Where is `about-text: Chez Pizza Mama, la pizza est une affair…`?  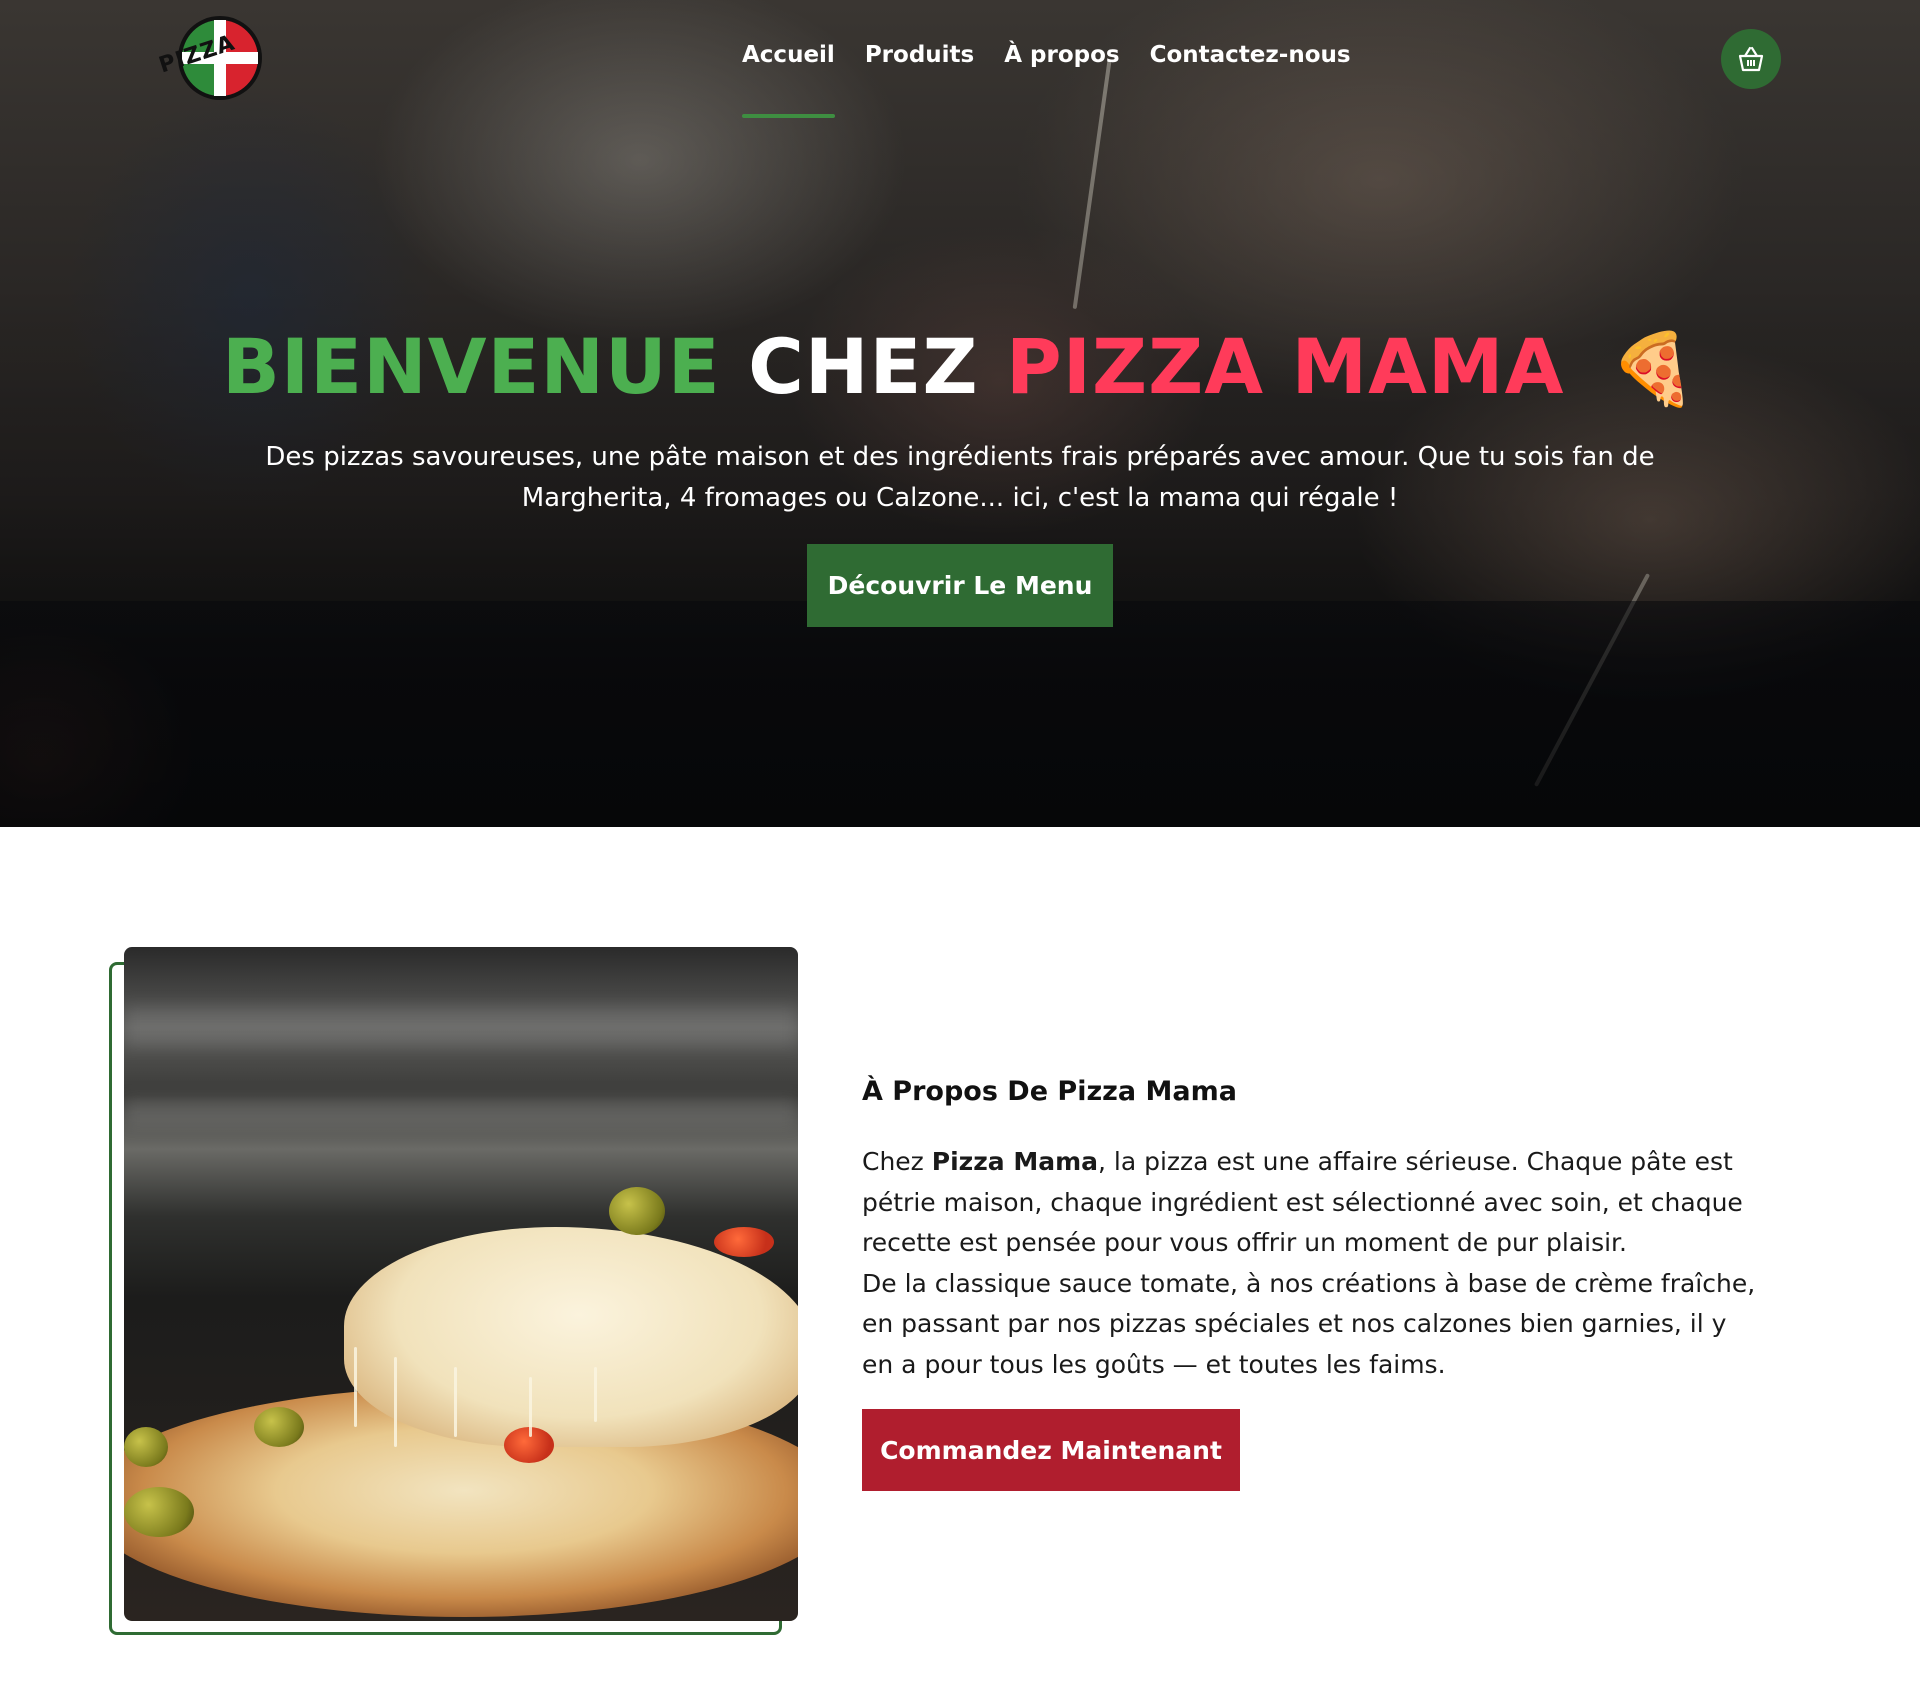 about-text: Chez Pizza Mama, la pizza est une affair… is located at coordinates (1312, 1263).